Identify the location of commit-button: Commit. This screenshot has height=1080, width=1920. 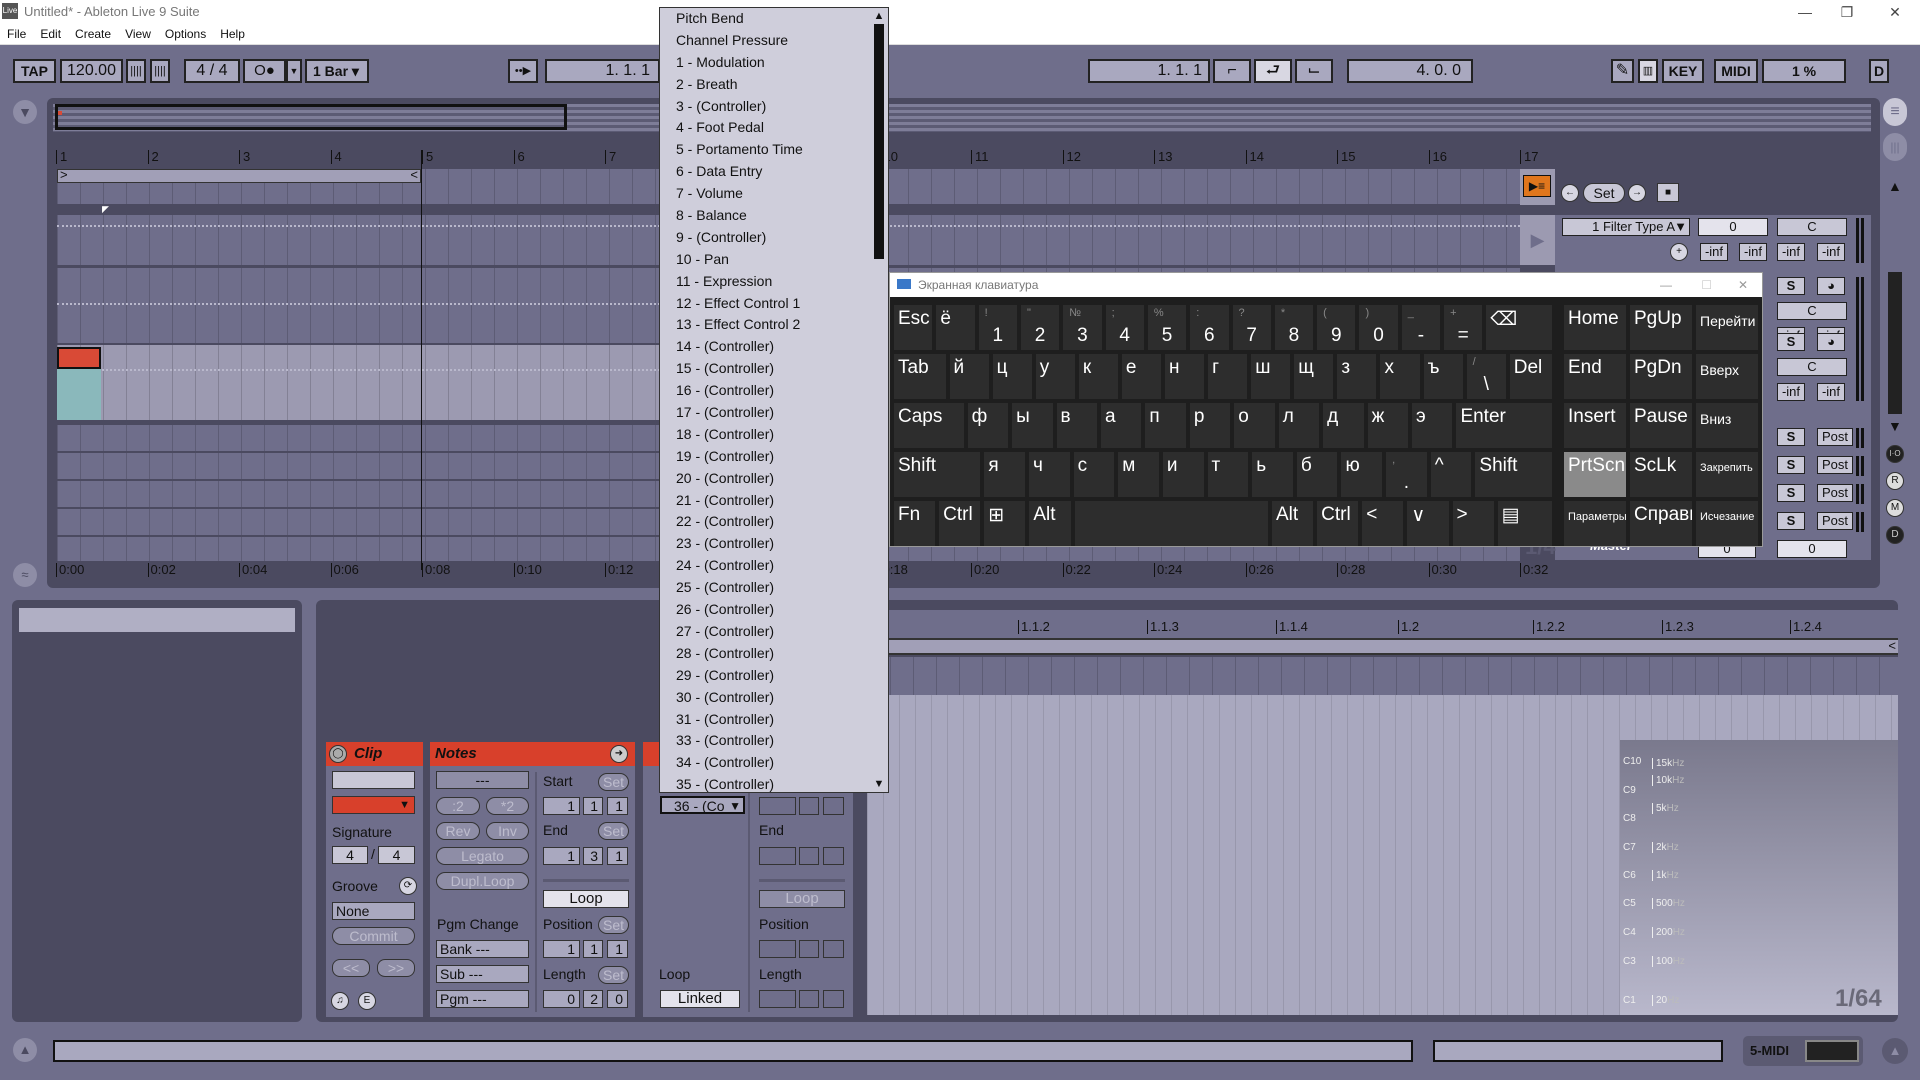
(373, 936).